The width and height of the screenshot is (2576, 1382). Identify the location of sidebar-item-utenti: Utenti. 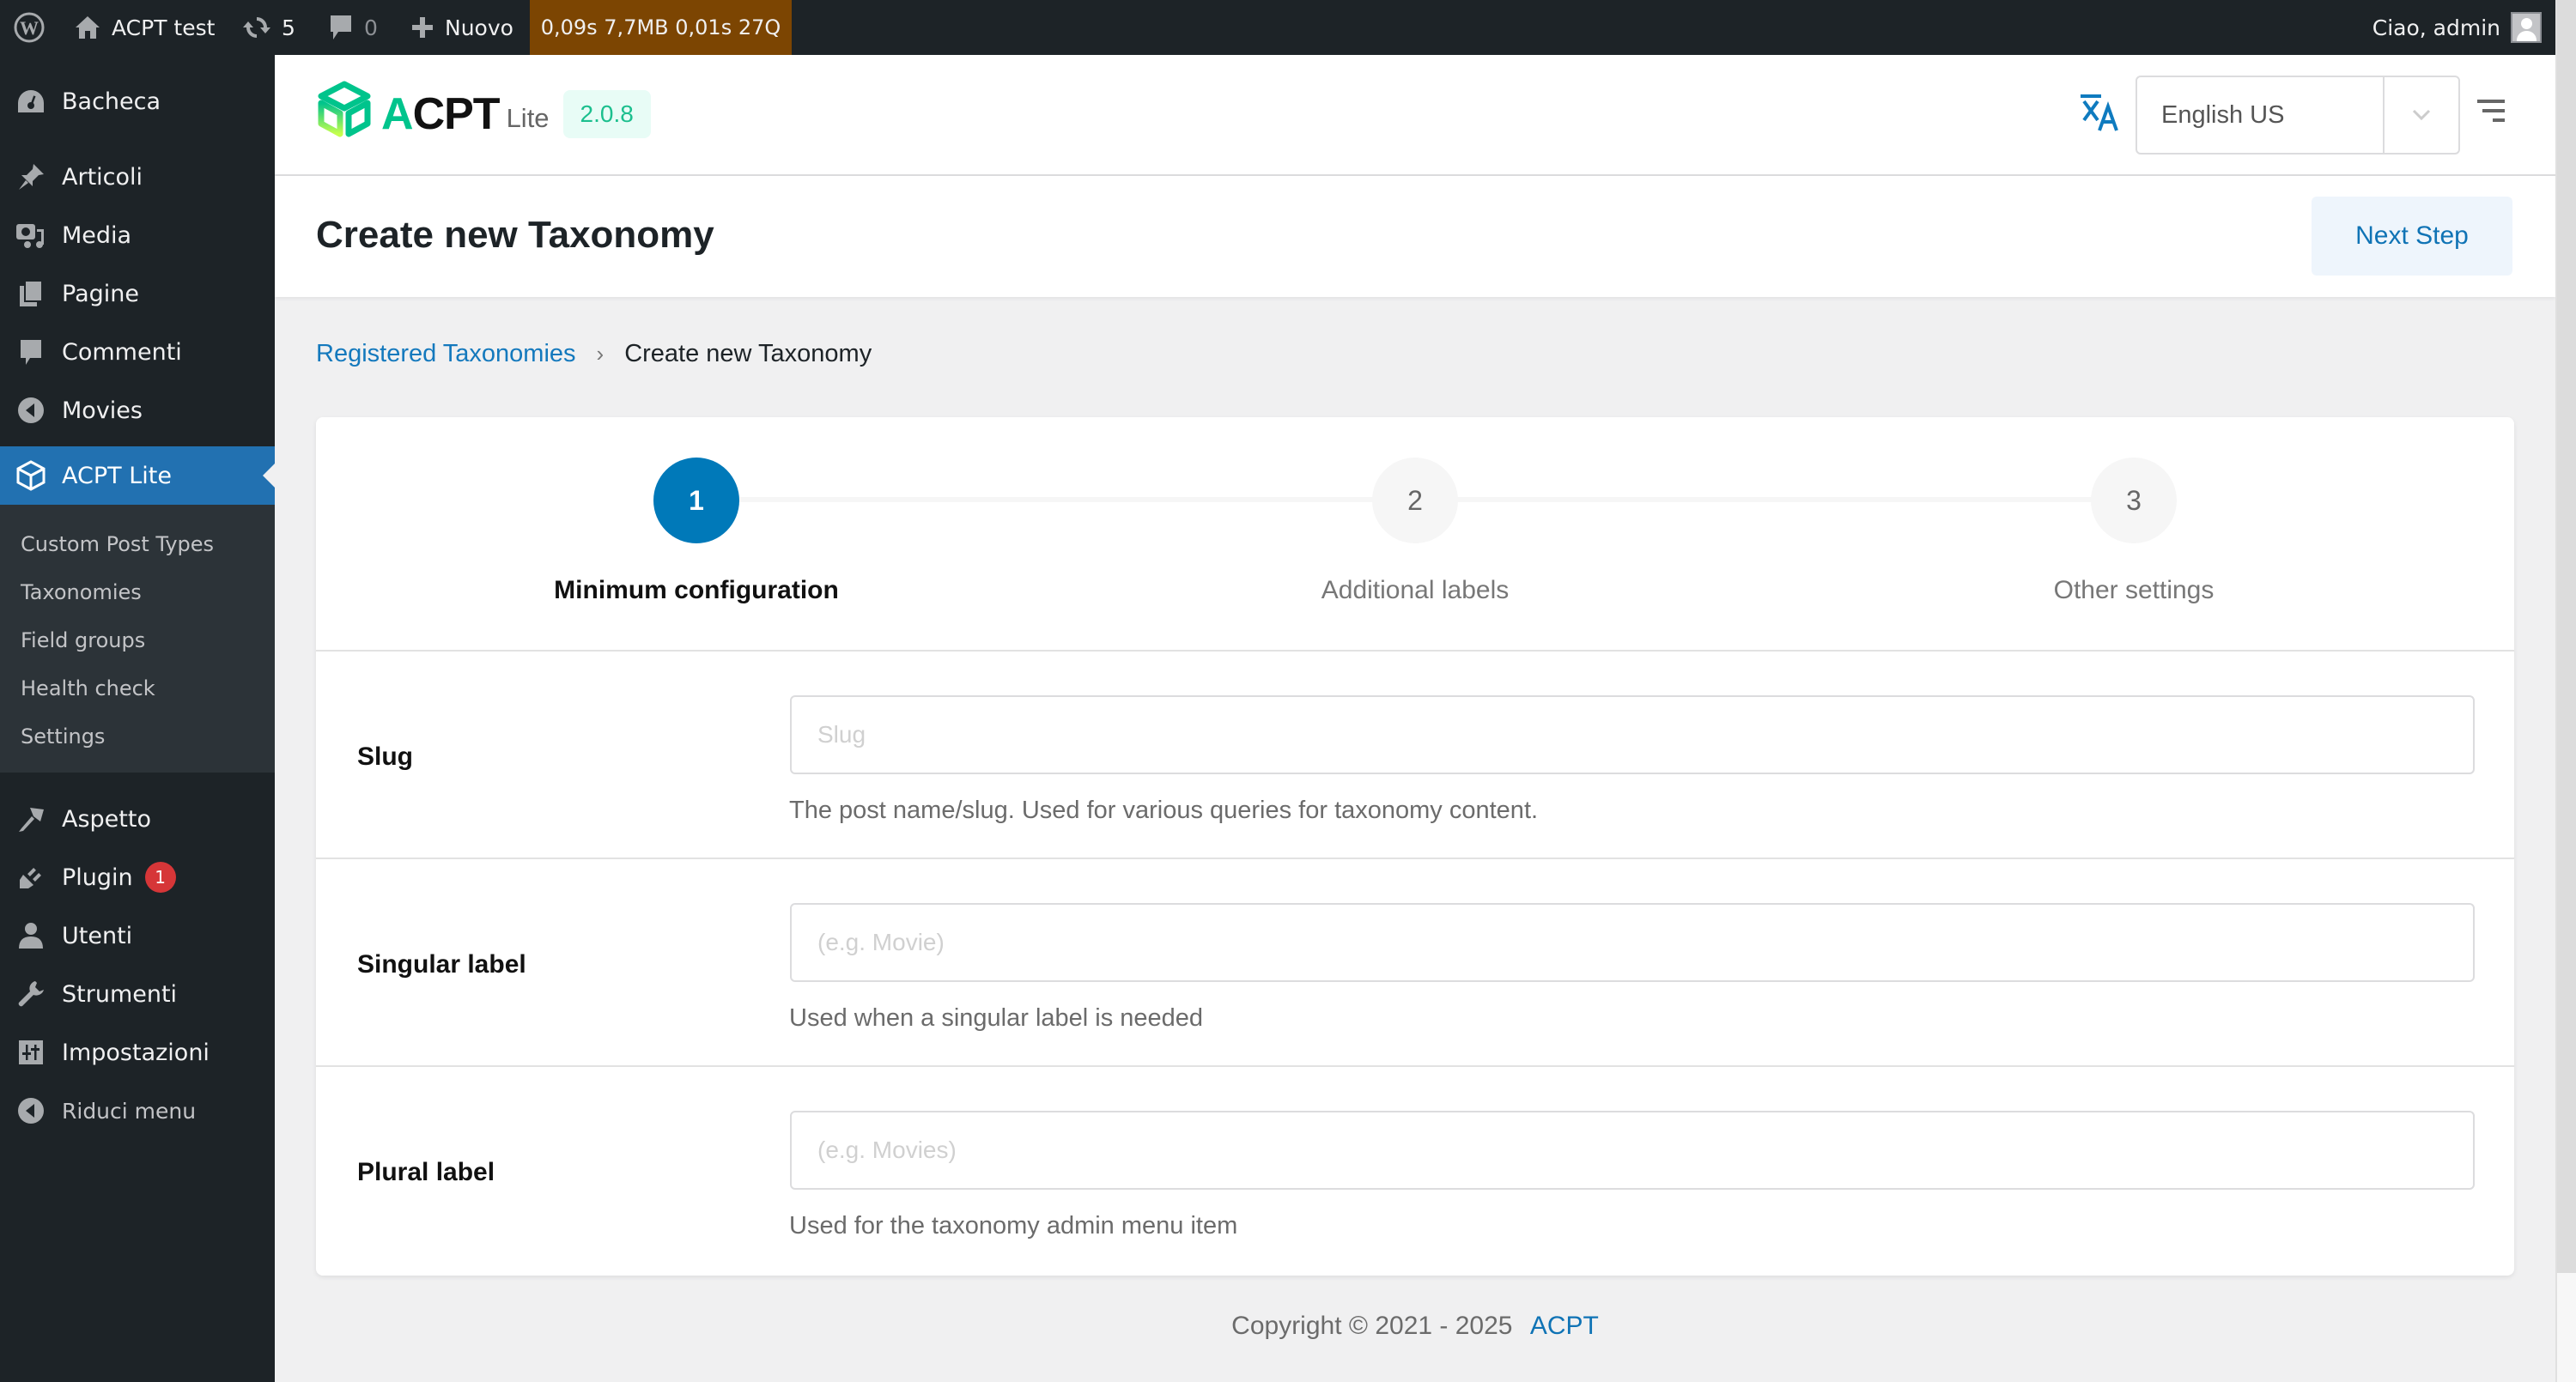
(137, 935).